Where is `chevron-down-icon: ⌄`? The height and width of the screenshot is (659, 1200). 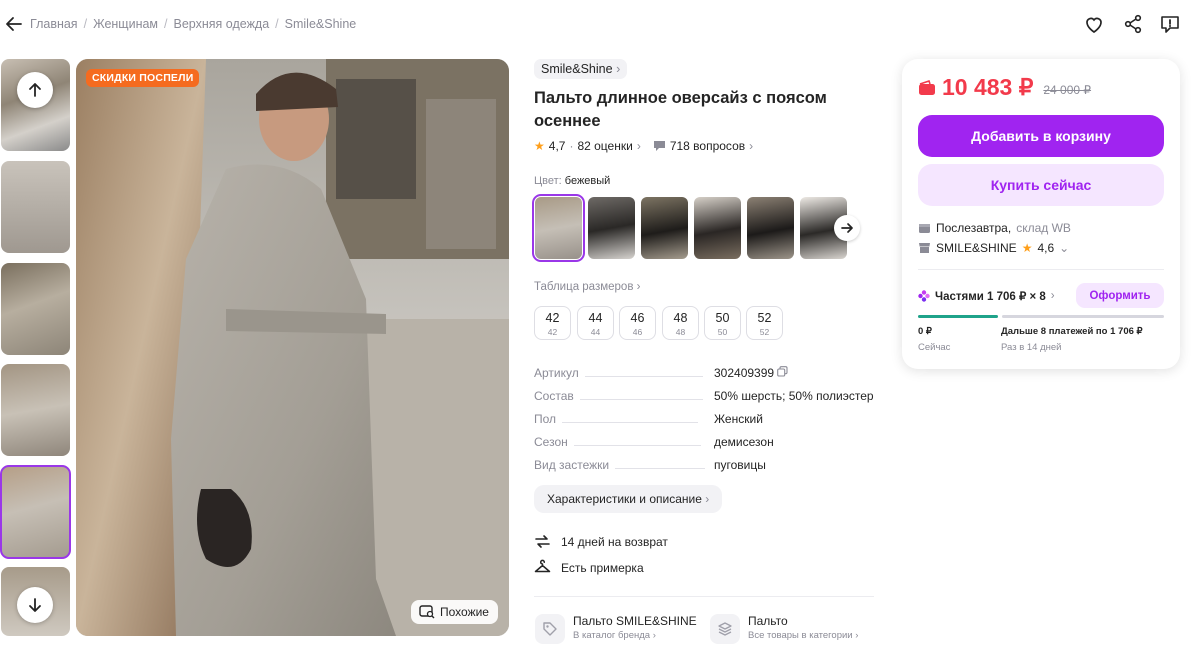 chevron-down-icon: ⌄ is located at coordinates (1064, 248).